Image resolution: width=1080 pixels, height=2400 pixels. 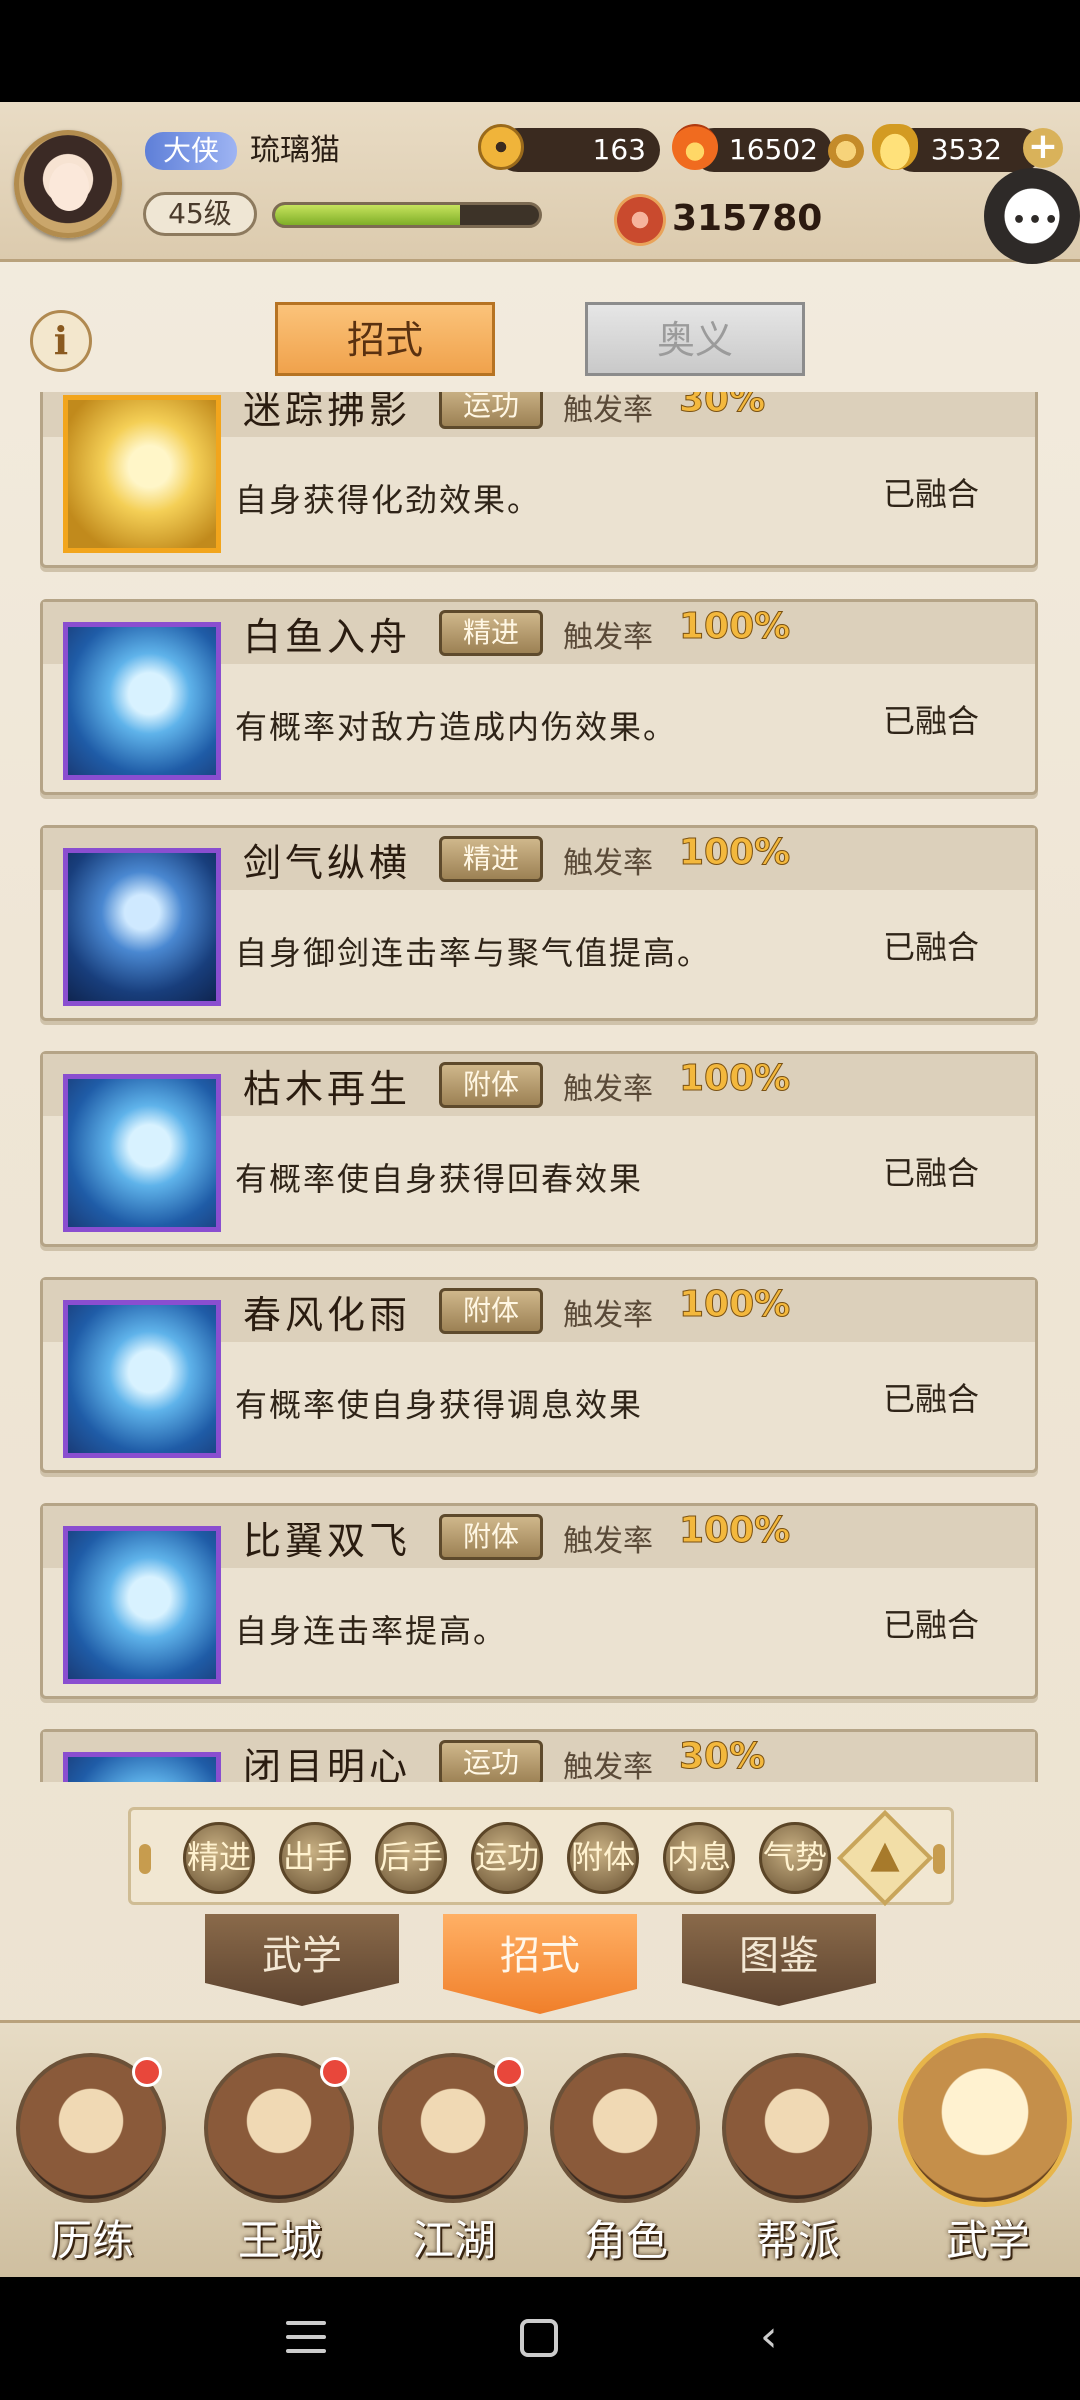 I want to click on filter-button: 气势, so click(x=795, y=1858).